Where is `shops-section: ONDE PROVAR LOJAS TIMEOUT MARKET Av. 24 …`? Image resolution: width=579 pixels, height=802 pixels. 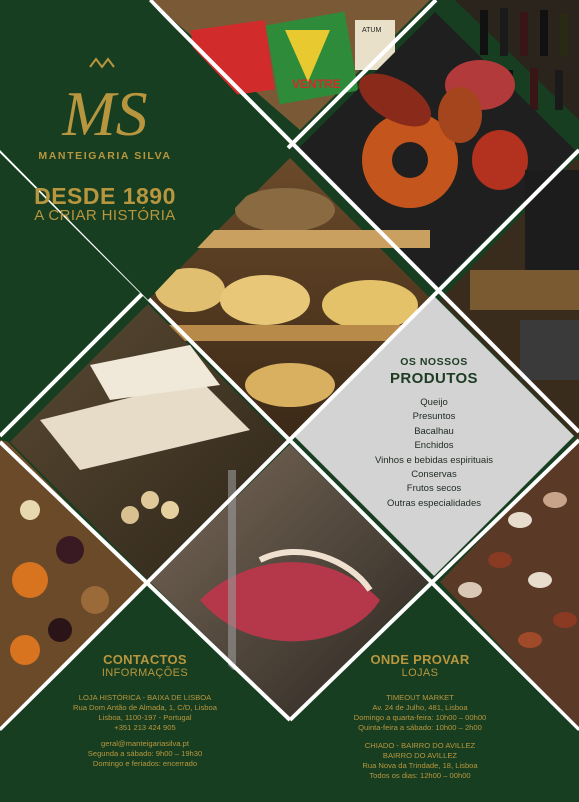 shops-section: ONDE PROVAR LOJAS TIMEOUT MARKET Av. 24 … is located at coordinates (420, 716).